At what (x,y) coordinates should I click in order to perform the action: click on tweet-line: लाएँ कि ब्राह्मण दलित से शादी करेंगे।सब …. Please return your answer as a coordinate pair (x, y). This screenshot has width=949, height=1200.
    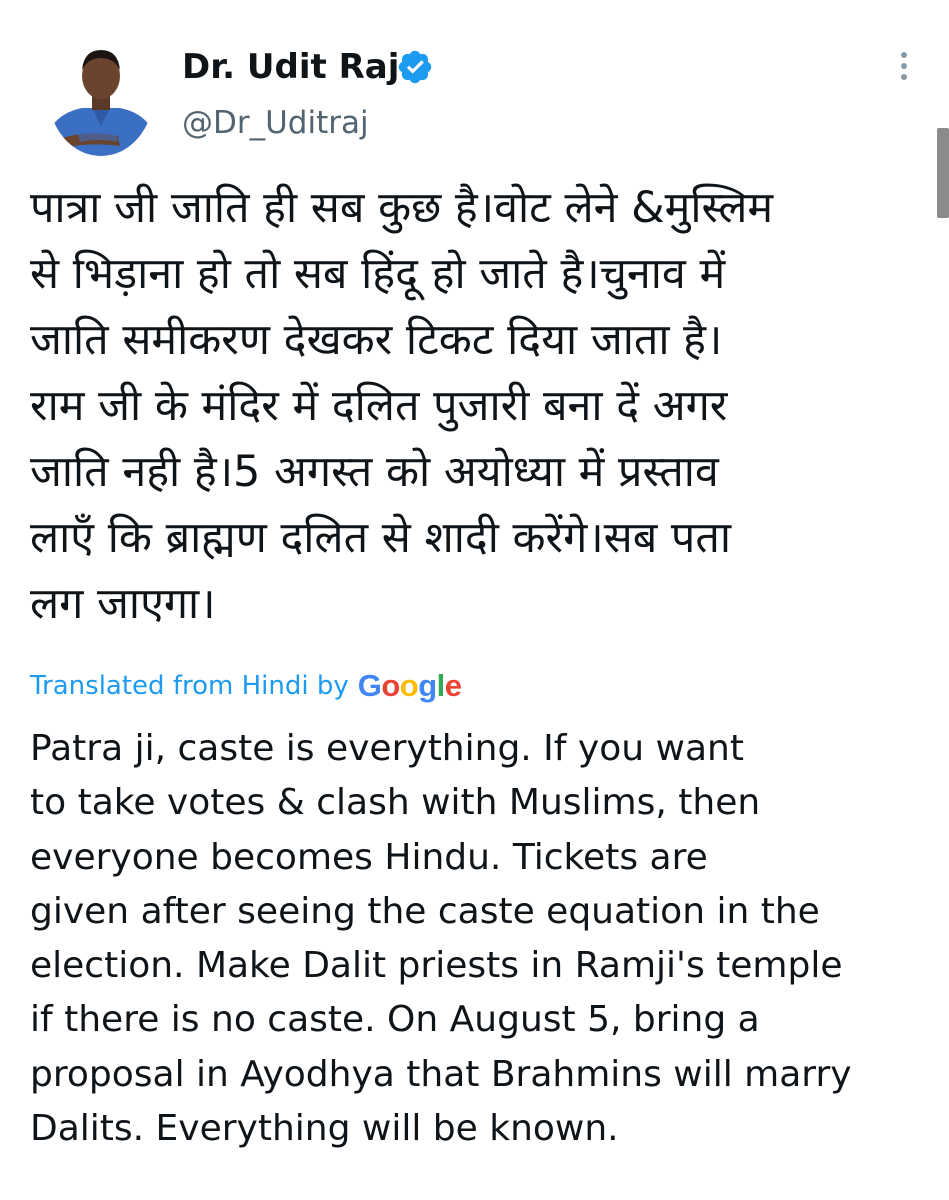
    Looking at the image, I should click on (380, 538).